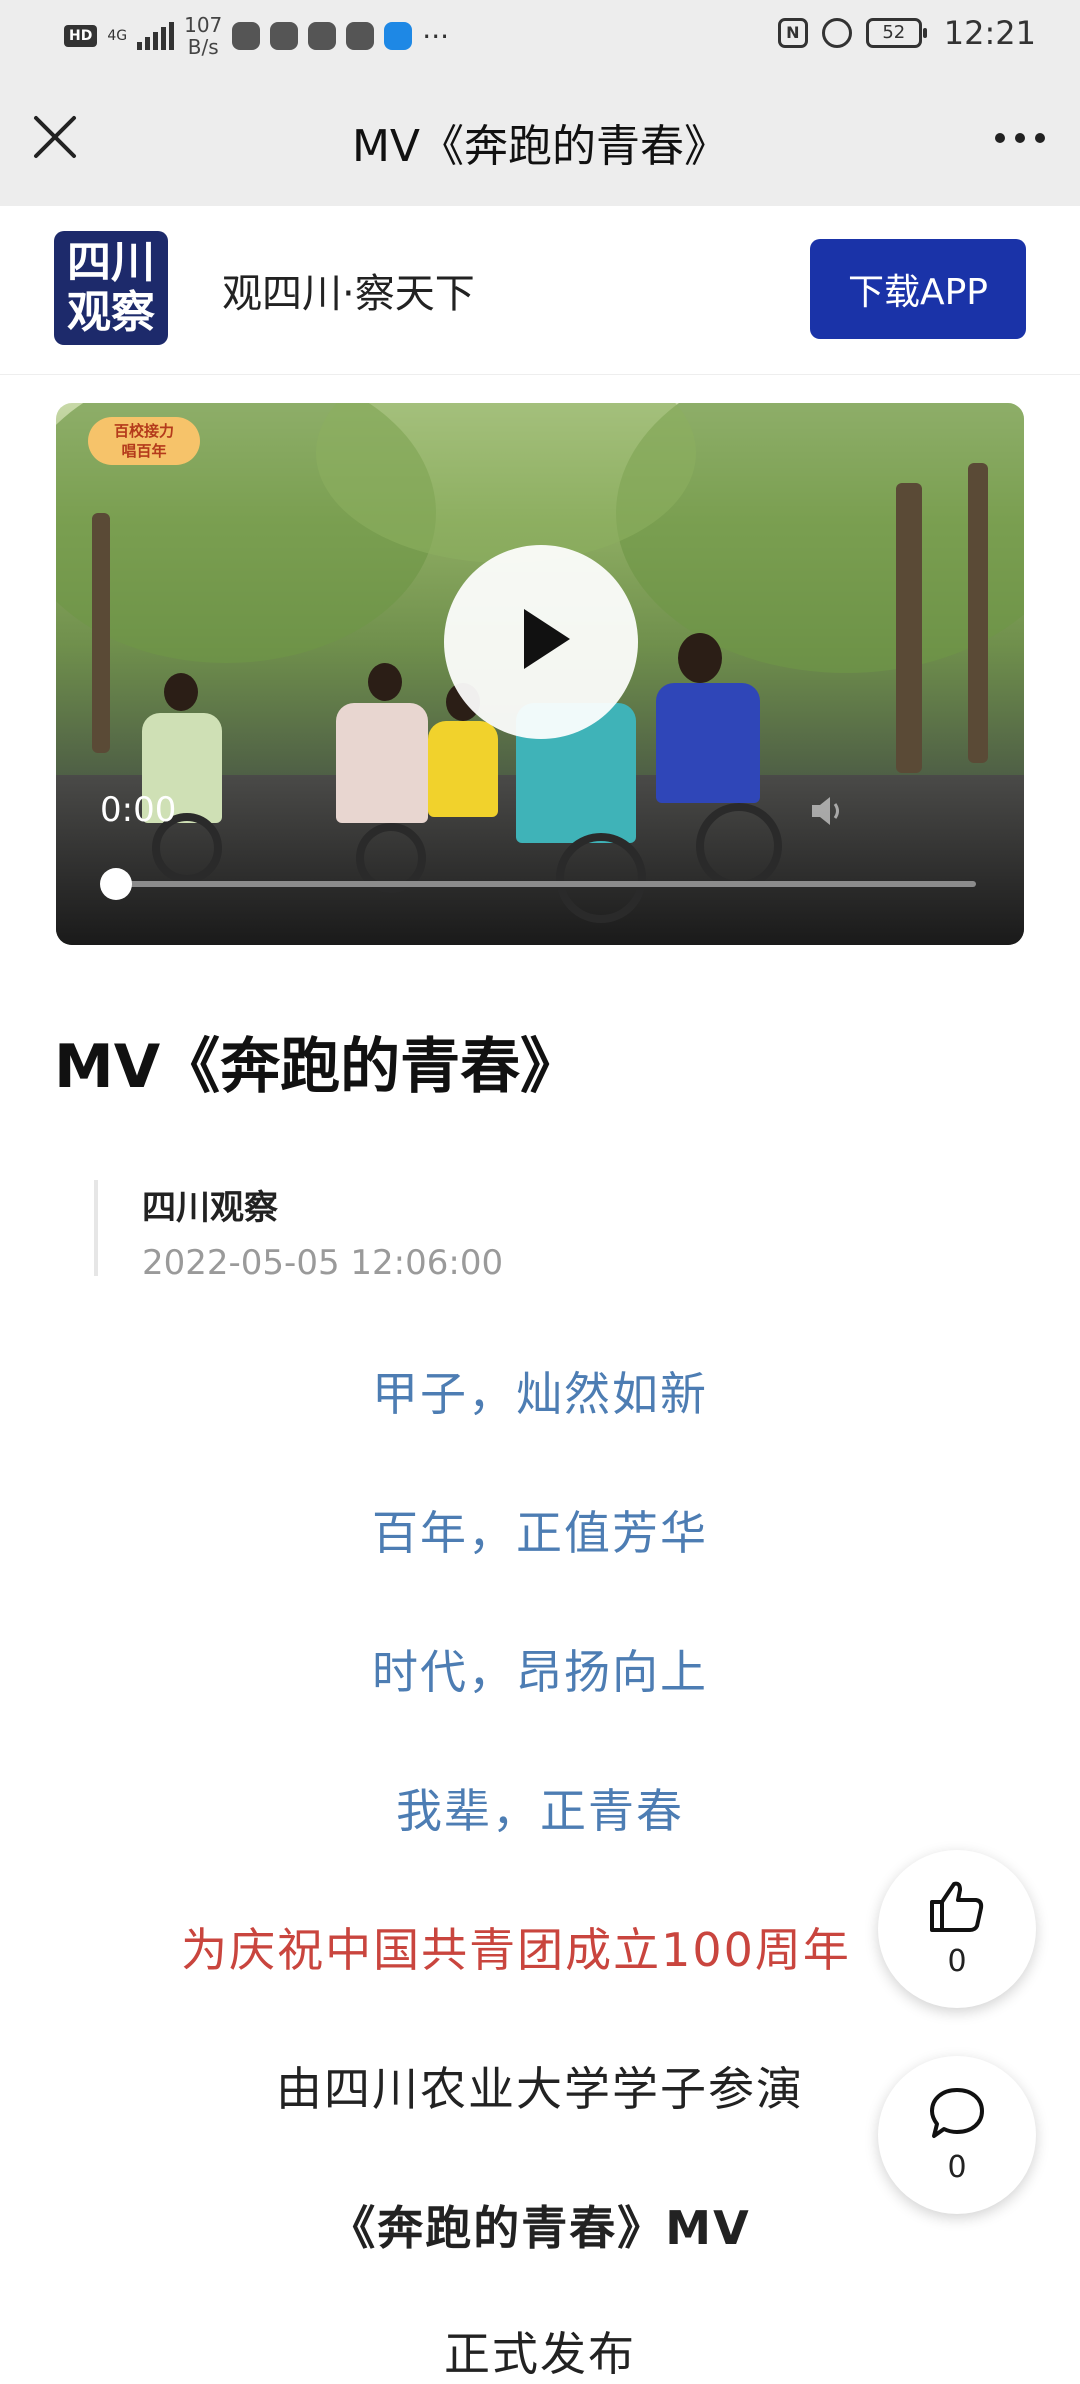  Describe the element at coordinates (323, 1263) in the screenshot. I see `publish-date: 2022-05-05 12:06:00` at that location.